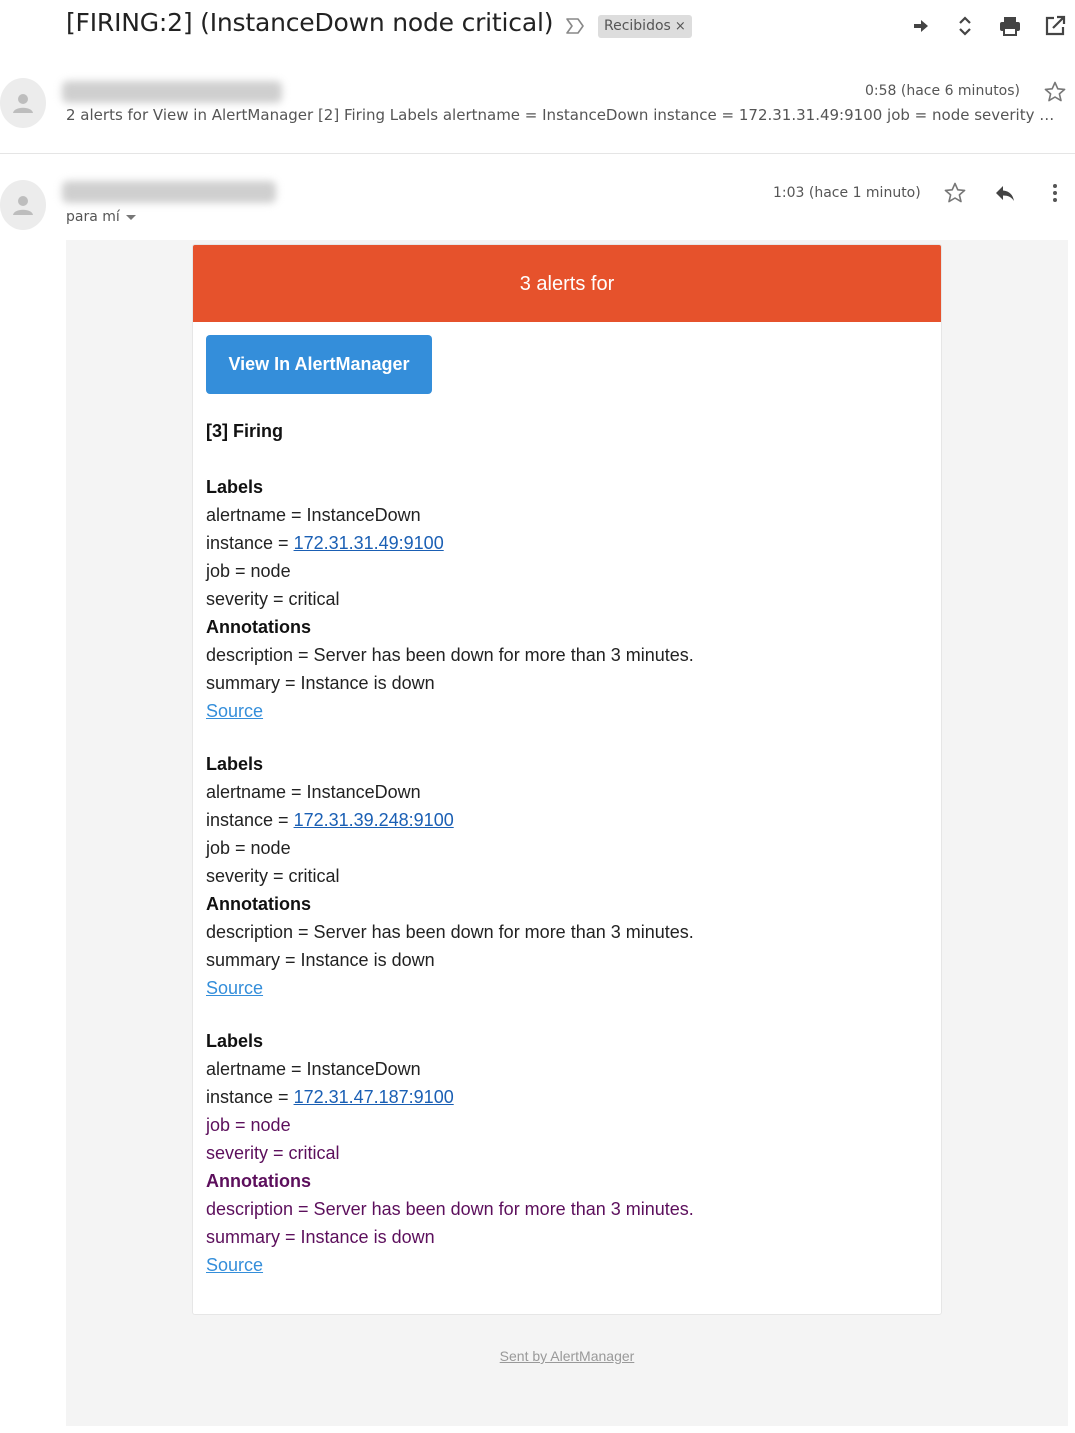 The width and height of the screenshot is (1075, 1433). What do you see at coordinates (374, 820) in the screenshot?
I see `instance-link: 172.31.39.248:9100` at bounding box center [374, 820].